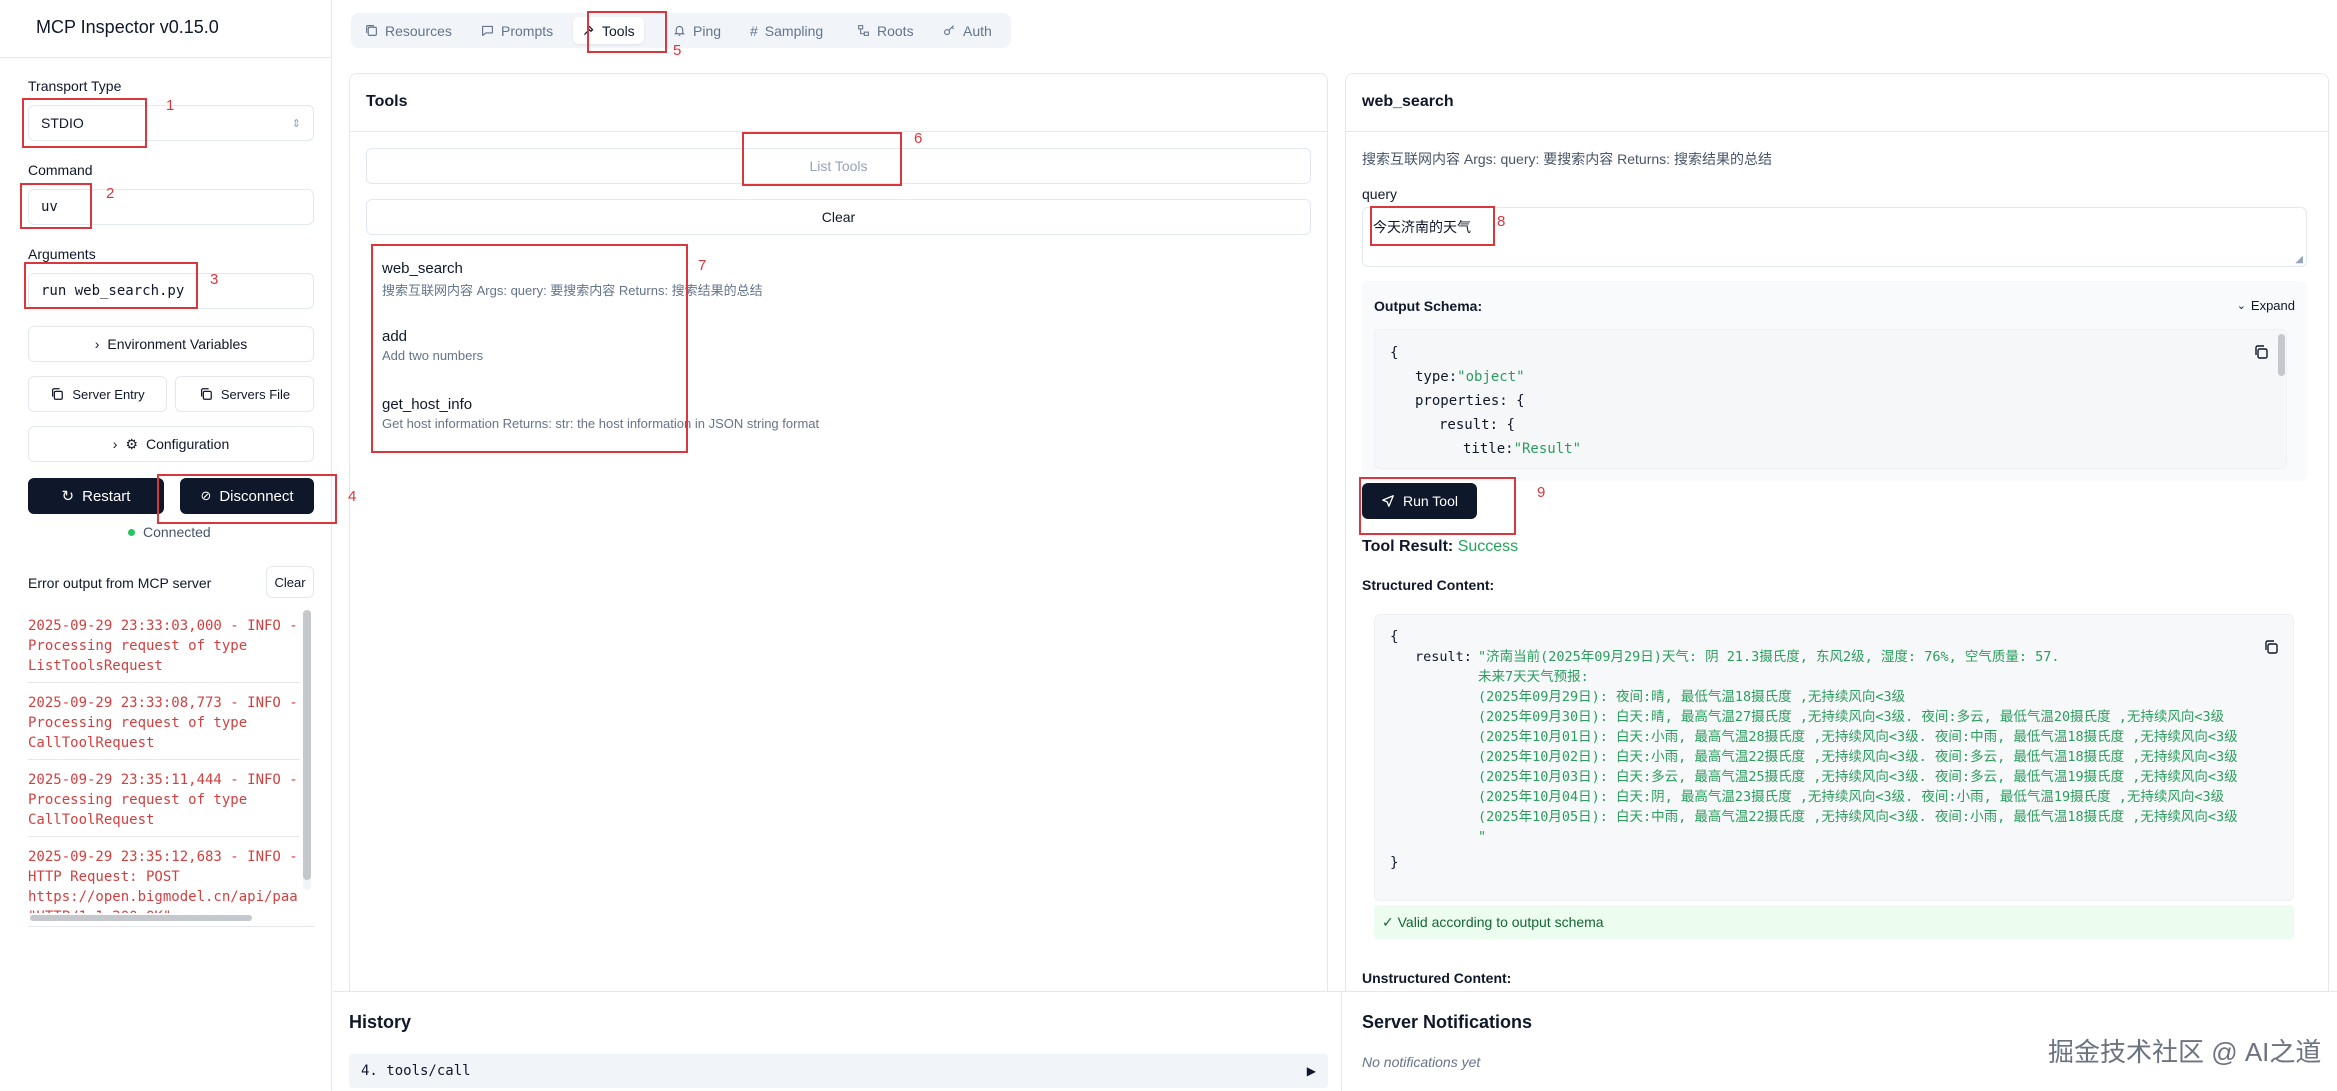  I want to click on gear-icon: ⚙, so click(131, 443).